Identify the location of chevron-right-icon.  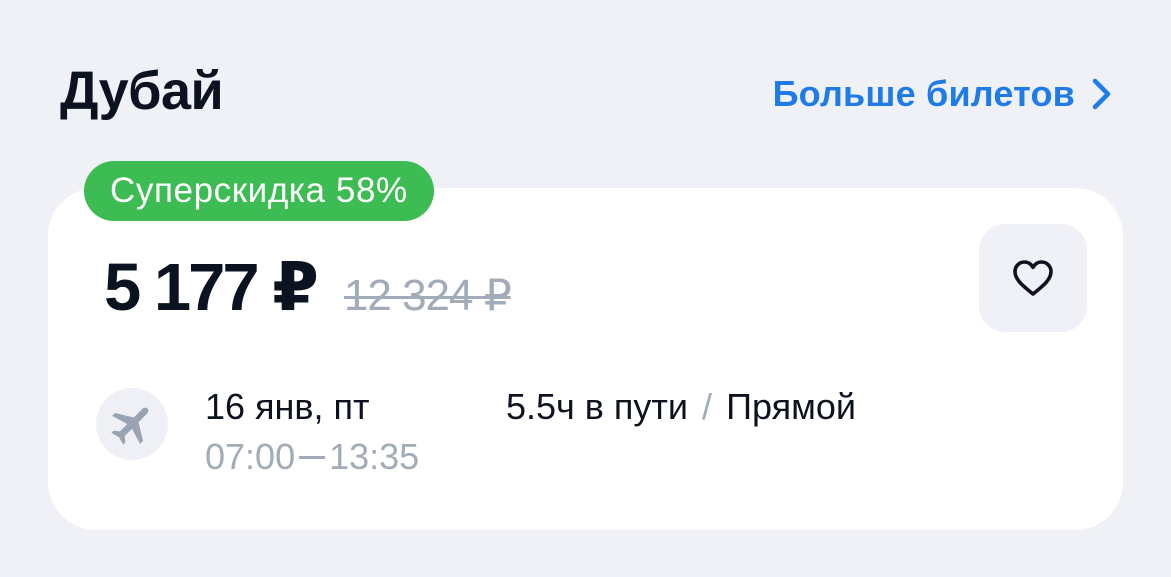
(1101, 94).